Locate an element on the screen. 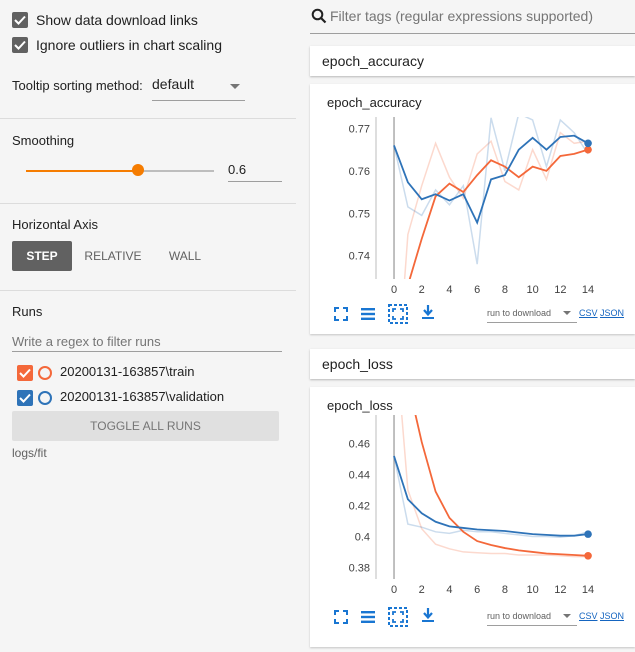 Image resolution: width=635 pixels, height=652 pixels. smoothing-slider-track is located at coordinates (176, 171).